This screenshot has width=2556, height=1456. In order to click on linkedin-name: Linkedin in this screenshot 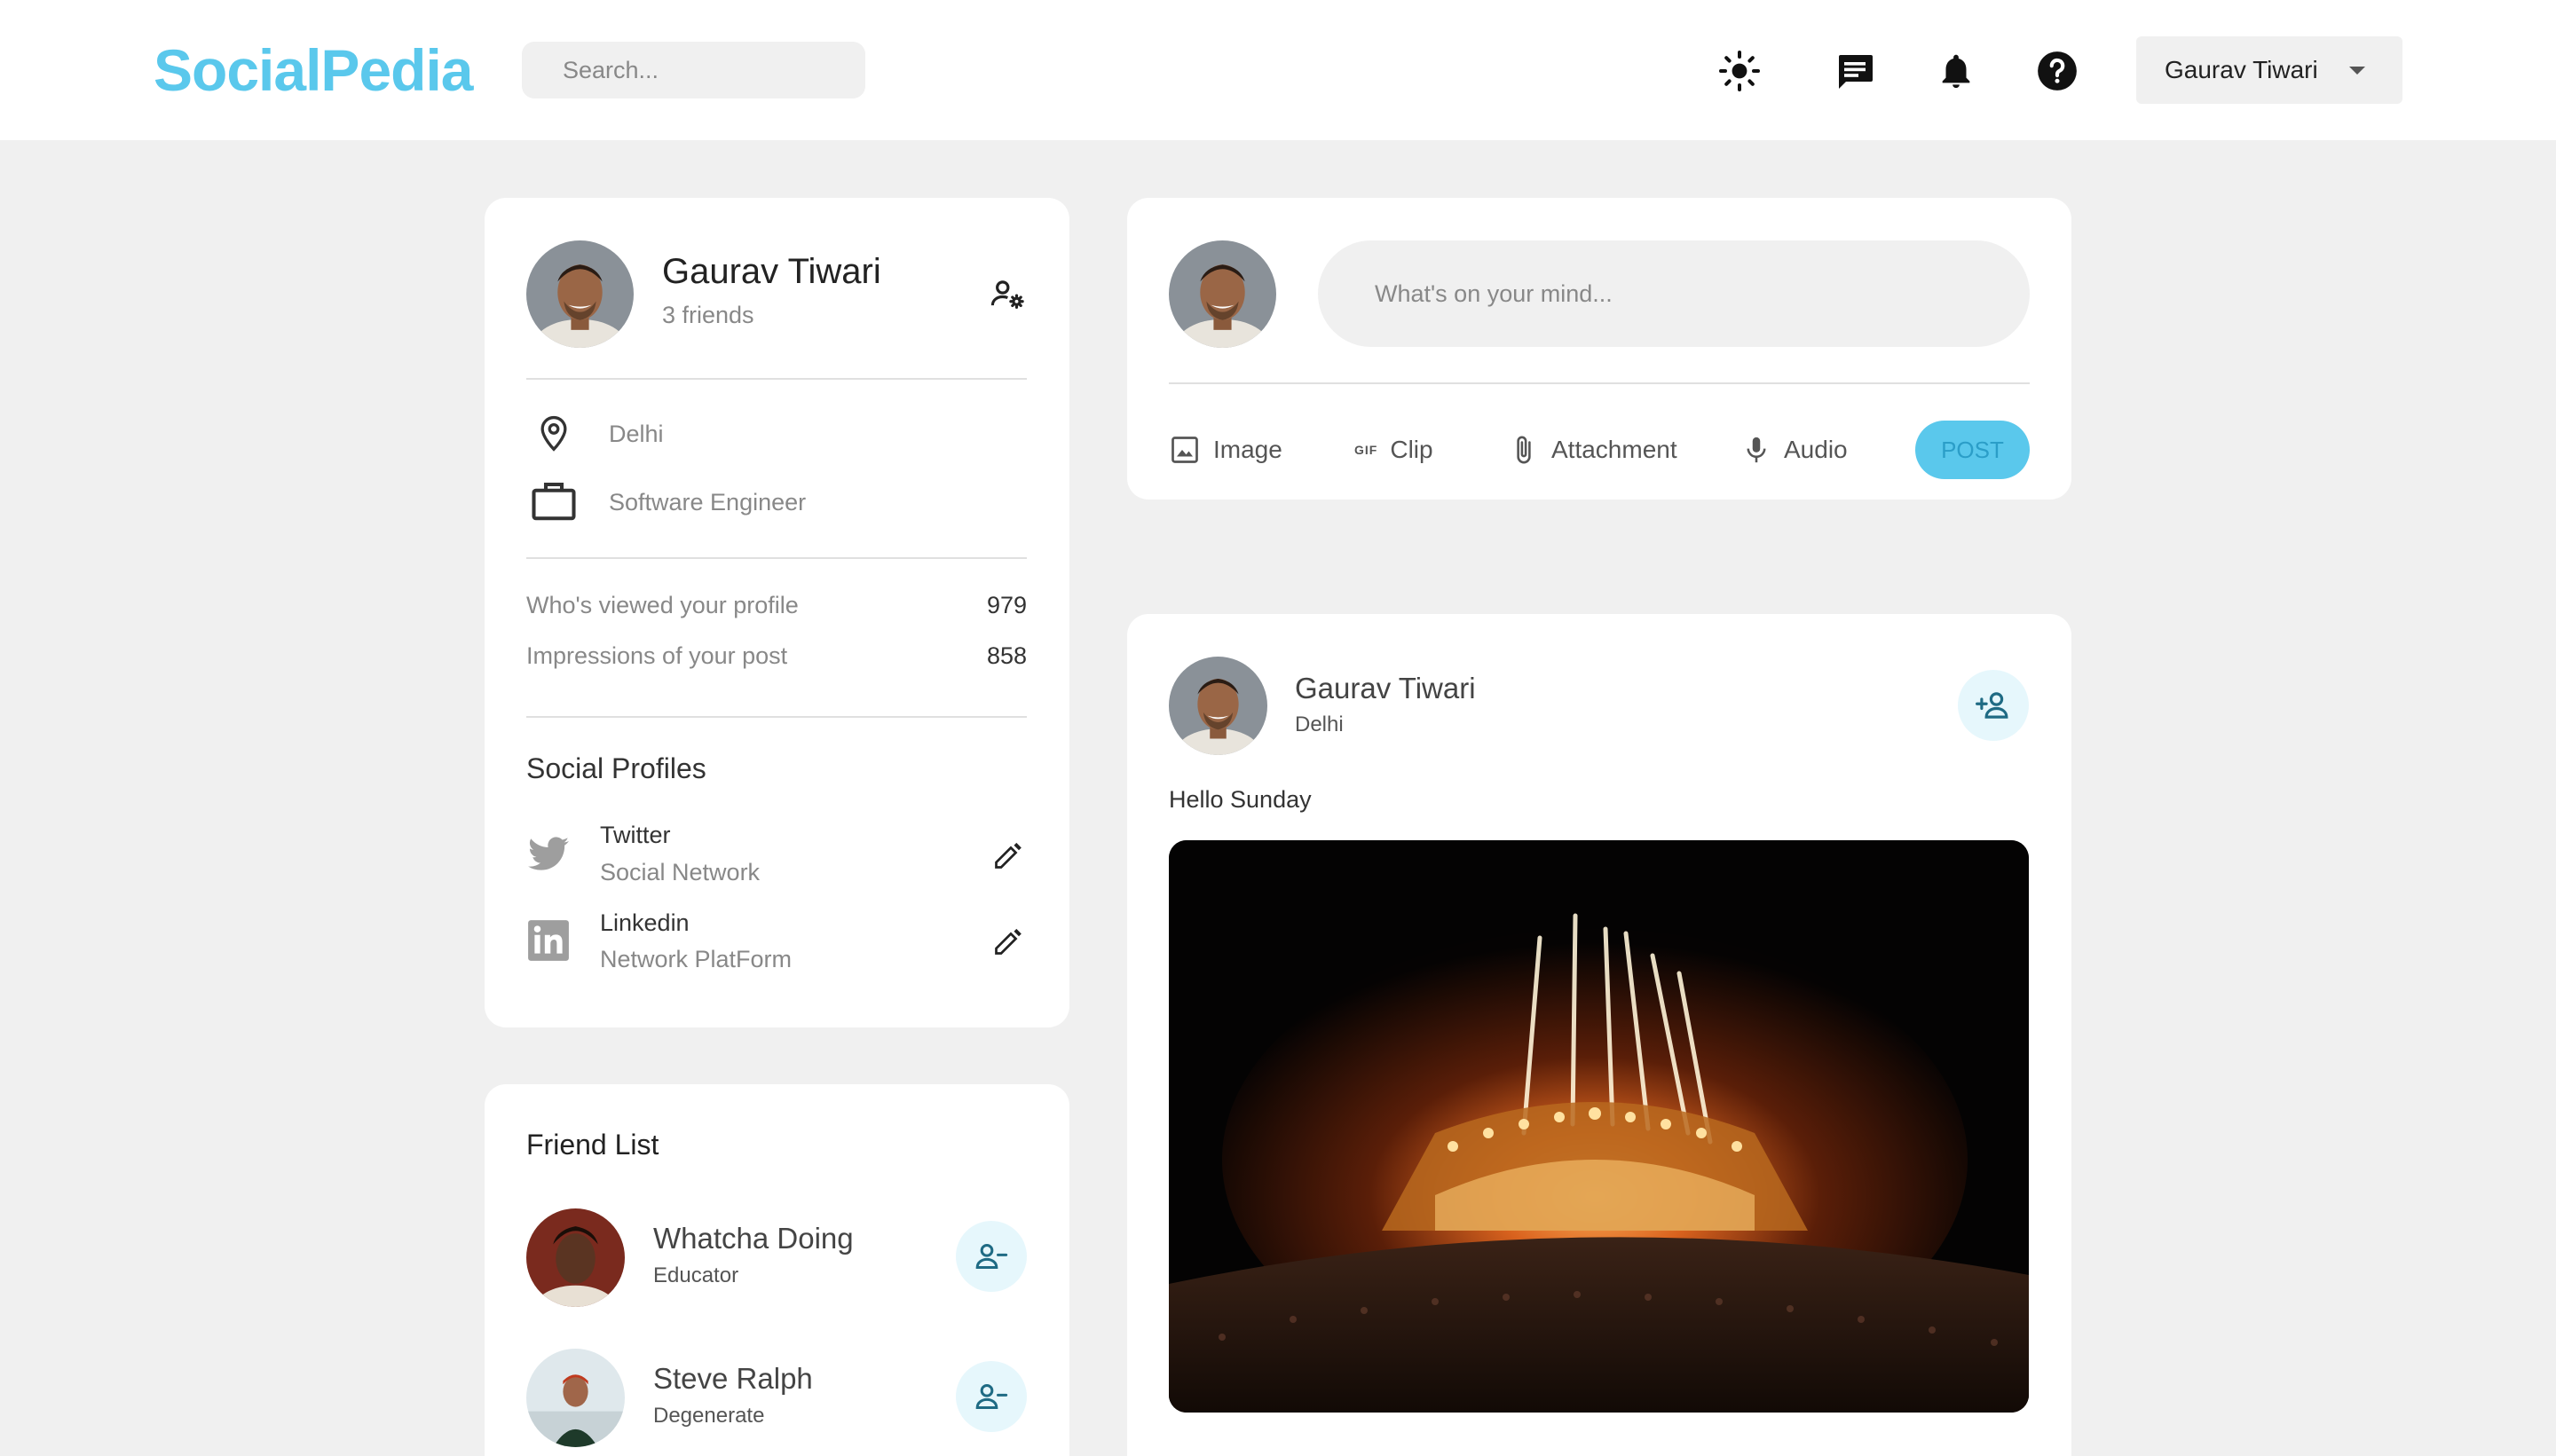, I will do `click(645, 923)`.